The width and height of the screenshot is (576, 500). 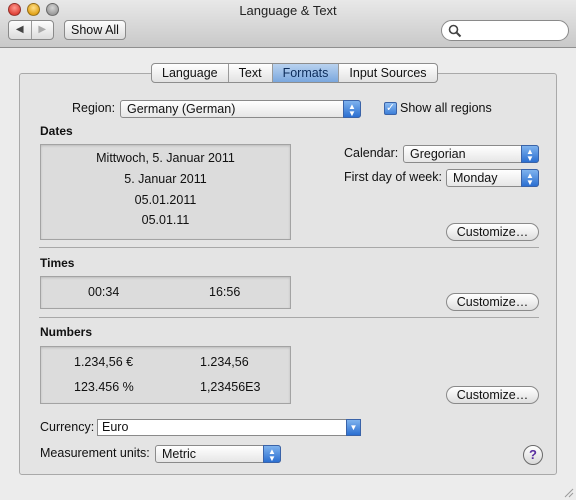 What do you see at coordinates (513, 30) in the screenshot?
I see `search-input` at bounding box center [513, 30].